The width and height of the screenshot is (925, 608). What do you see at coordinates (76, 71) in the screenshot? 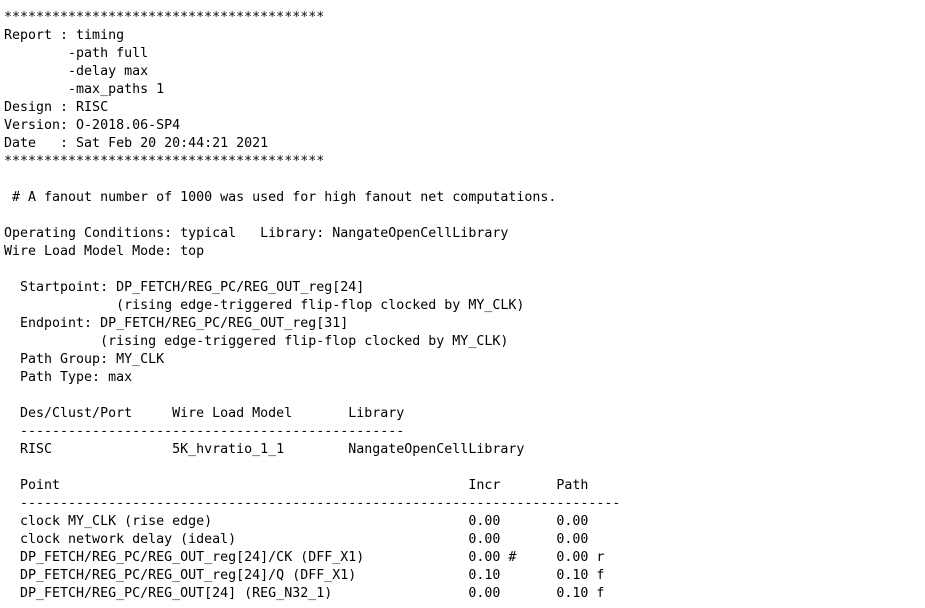
I see `report-line: -delay max` at bounding box center [76, 71].